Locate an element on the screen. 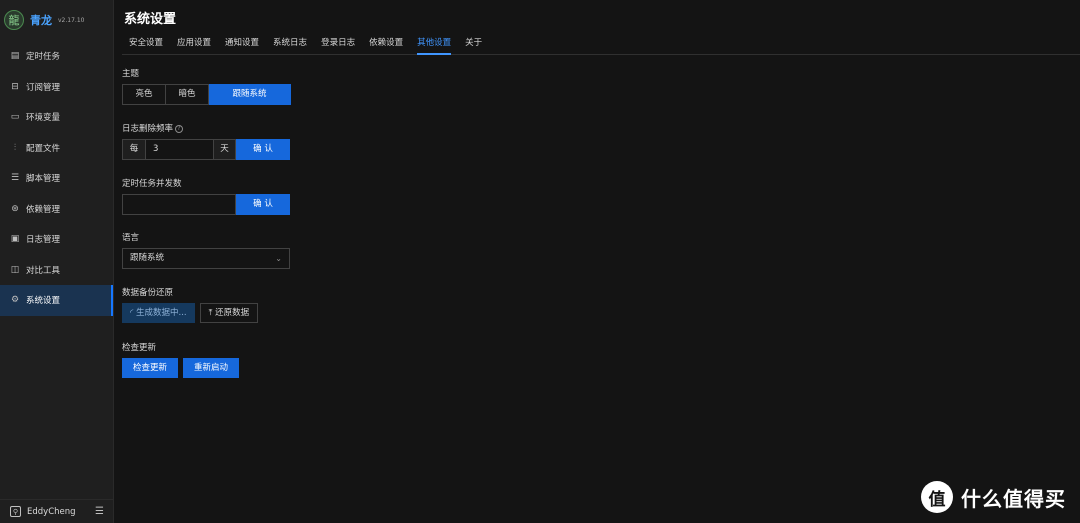  subscription-icon: ⊟ is located at coordinates (15, 86).